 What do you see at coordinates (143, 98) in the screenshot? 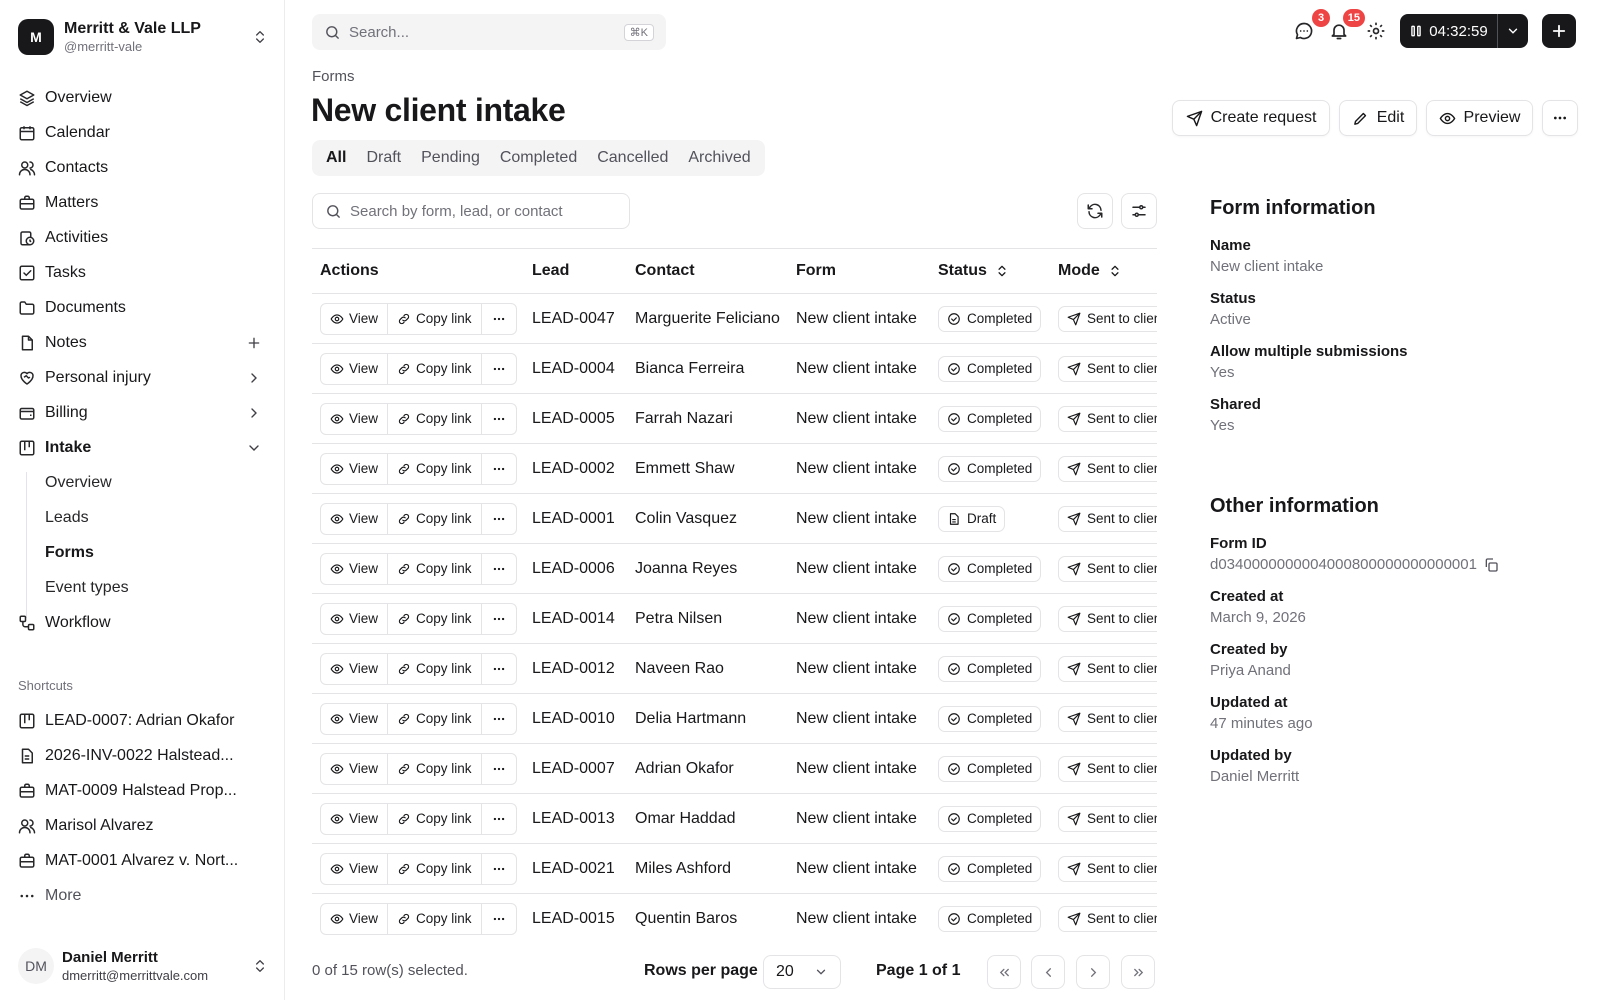
I see `nav-overview: Overview` at bounding box center [143, 98].